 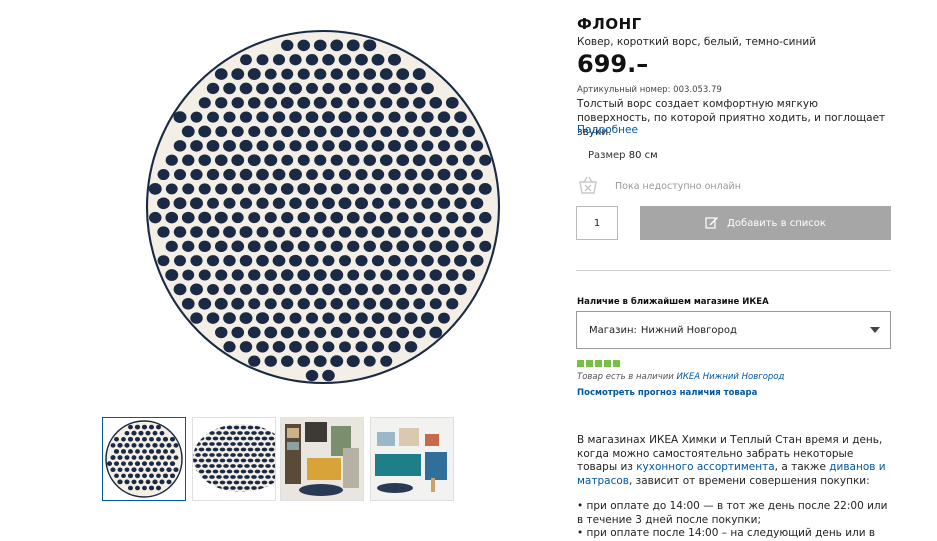 I want to click on kitchen-range-link: кухонного ассортимента, so click(x=705, y=467).